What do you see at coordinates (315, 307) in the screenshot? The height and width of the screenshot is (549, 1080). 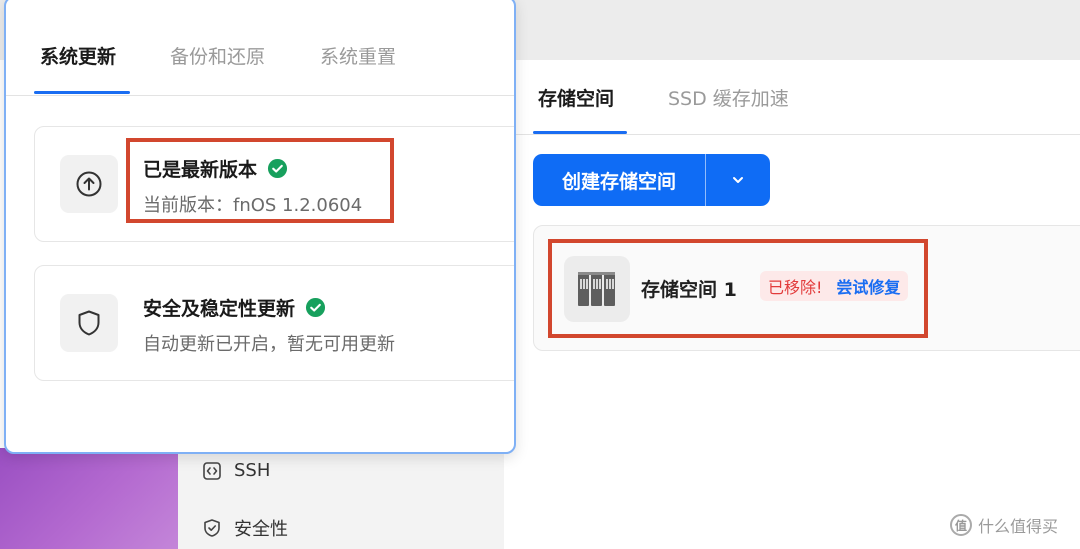 I see `check-circle-icon` at bounding box center [315, 307].